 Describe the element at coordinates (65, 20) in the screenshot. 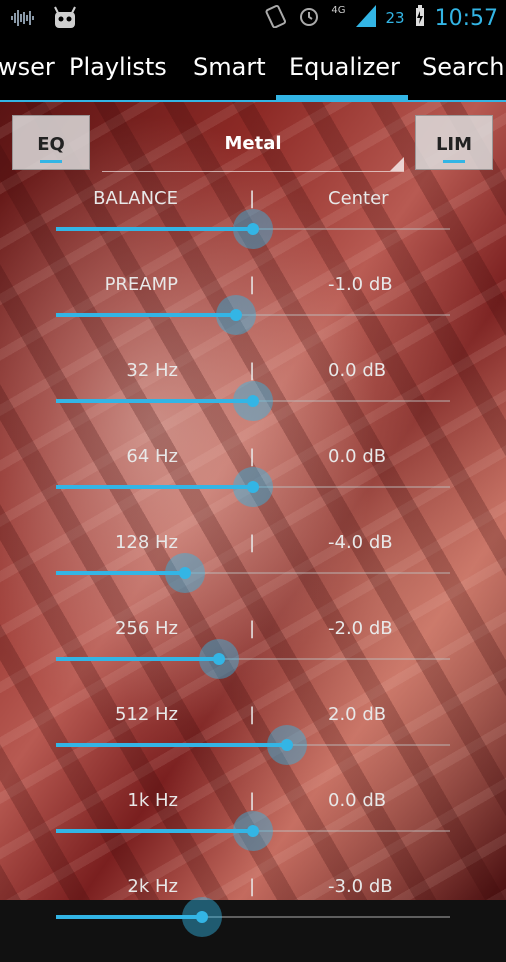

I see `android-icon` at that location.